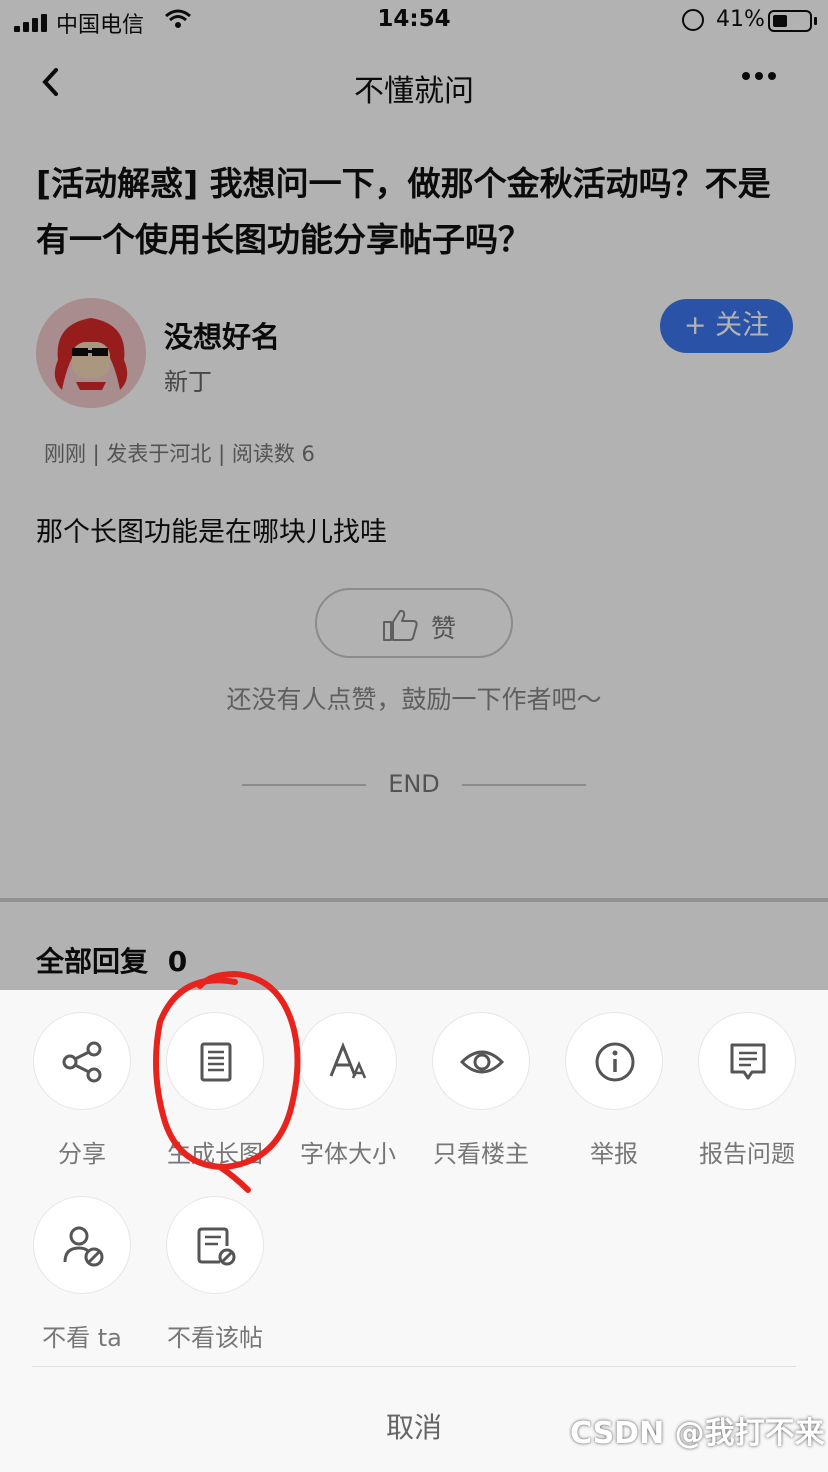  I want to click on action-label: 分享, so click(82, 1154).